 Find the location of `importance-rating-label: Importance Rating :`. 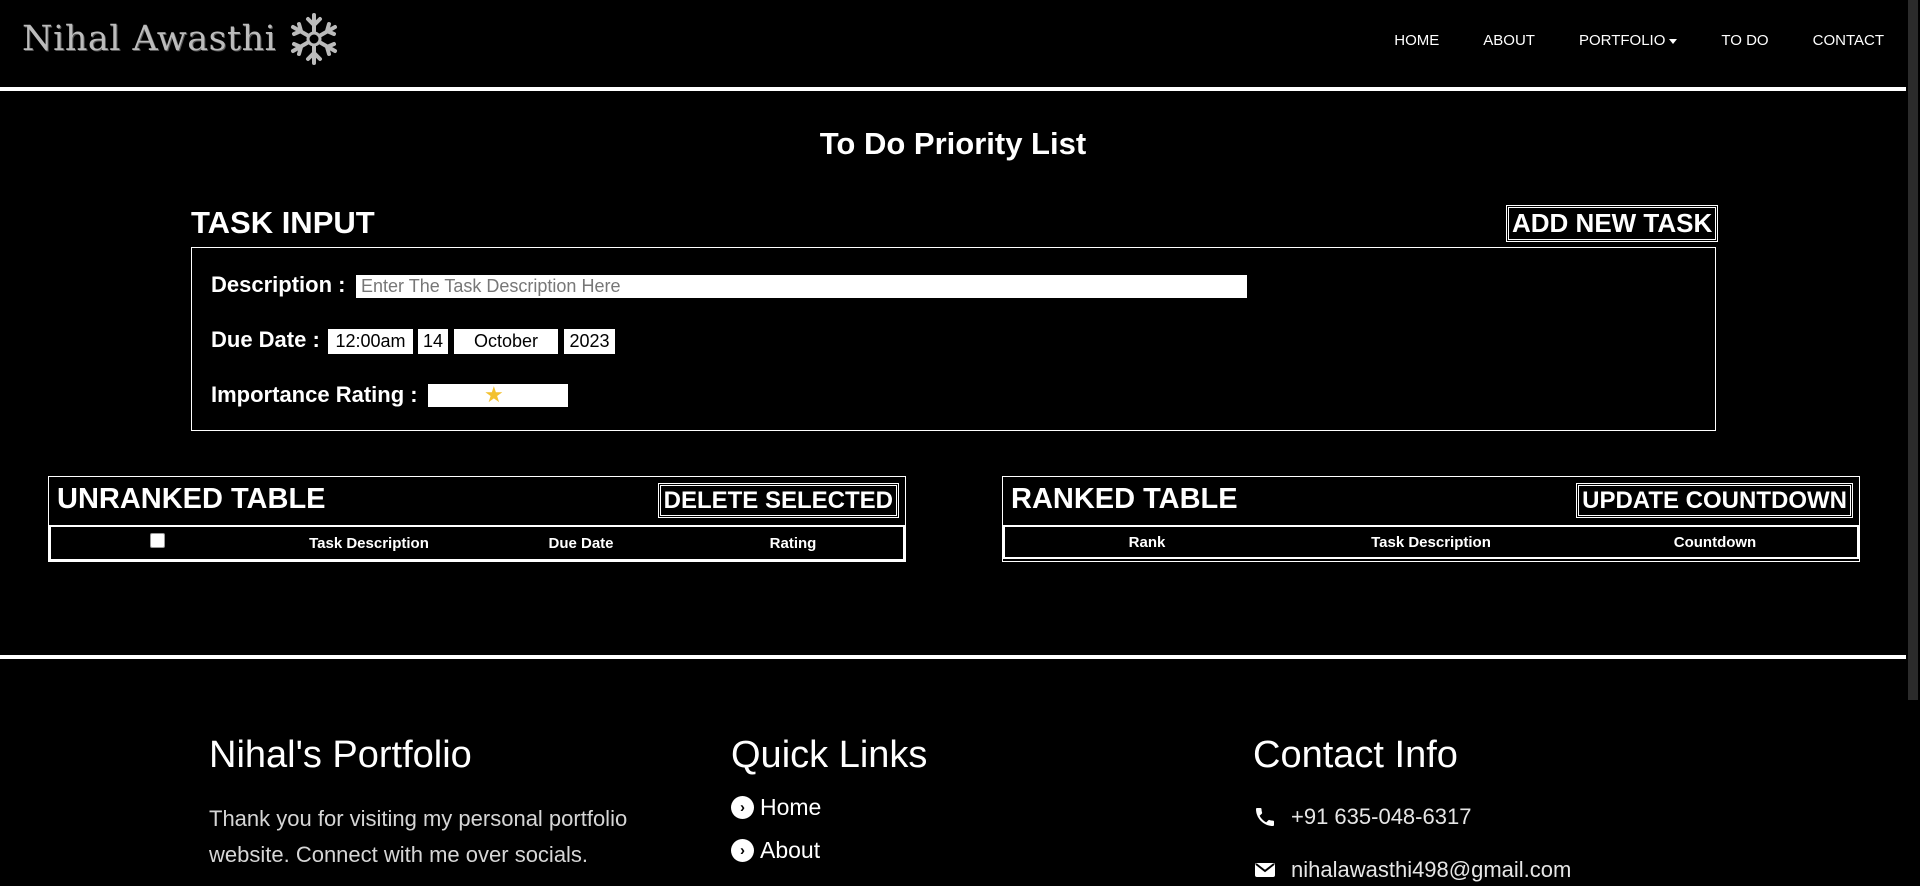

importance-rating-label: Importance Rating : is located at coordinates (314, 394).